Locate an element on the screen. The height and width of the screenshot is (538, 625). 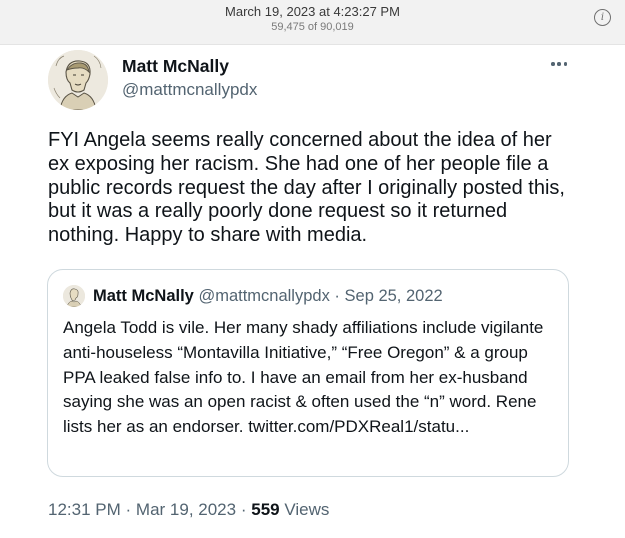
quoted-author-avatar is located at coordinates (74, 296).